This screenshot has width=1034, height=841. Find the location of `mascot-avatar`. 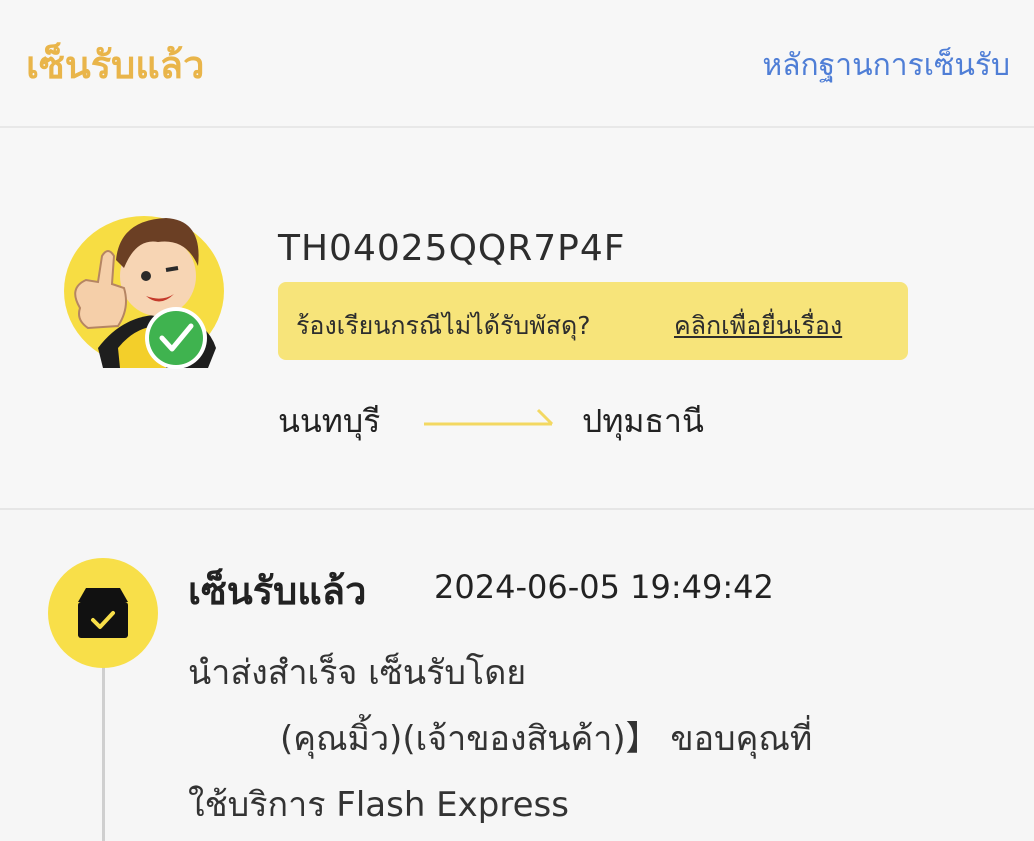

mascot-avatar is located at coordinates (146, 286).